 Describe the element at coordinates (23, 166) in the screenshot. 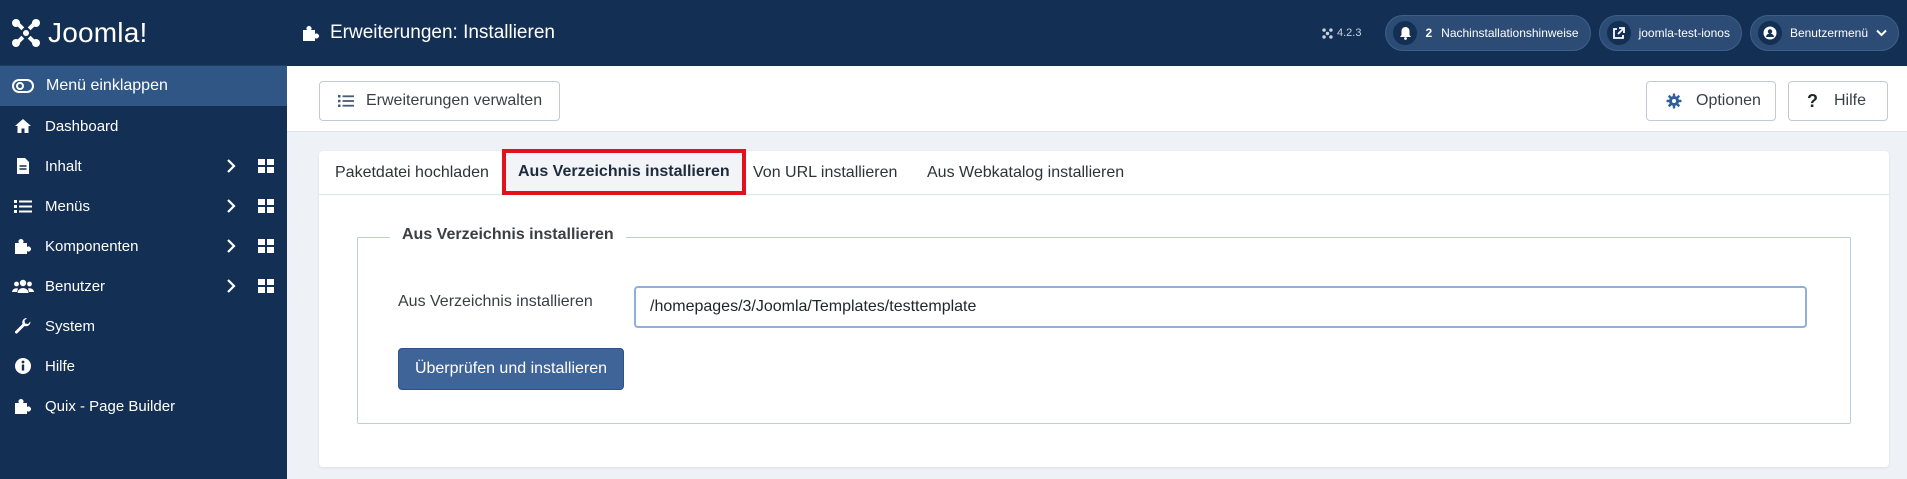

I see `file-icon` at that location.